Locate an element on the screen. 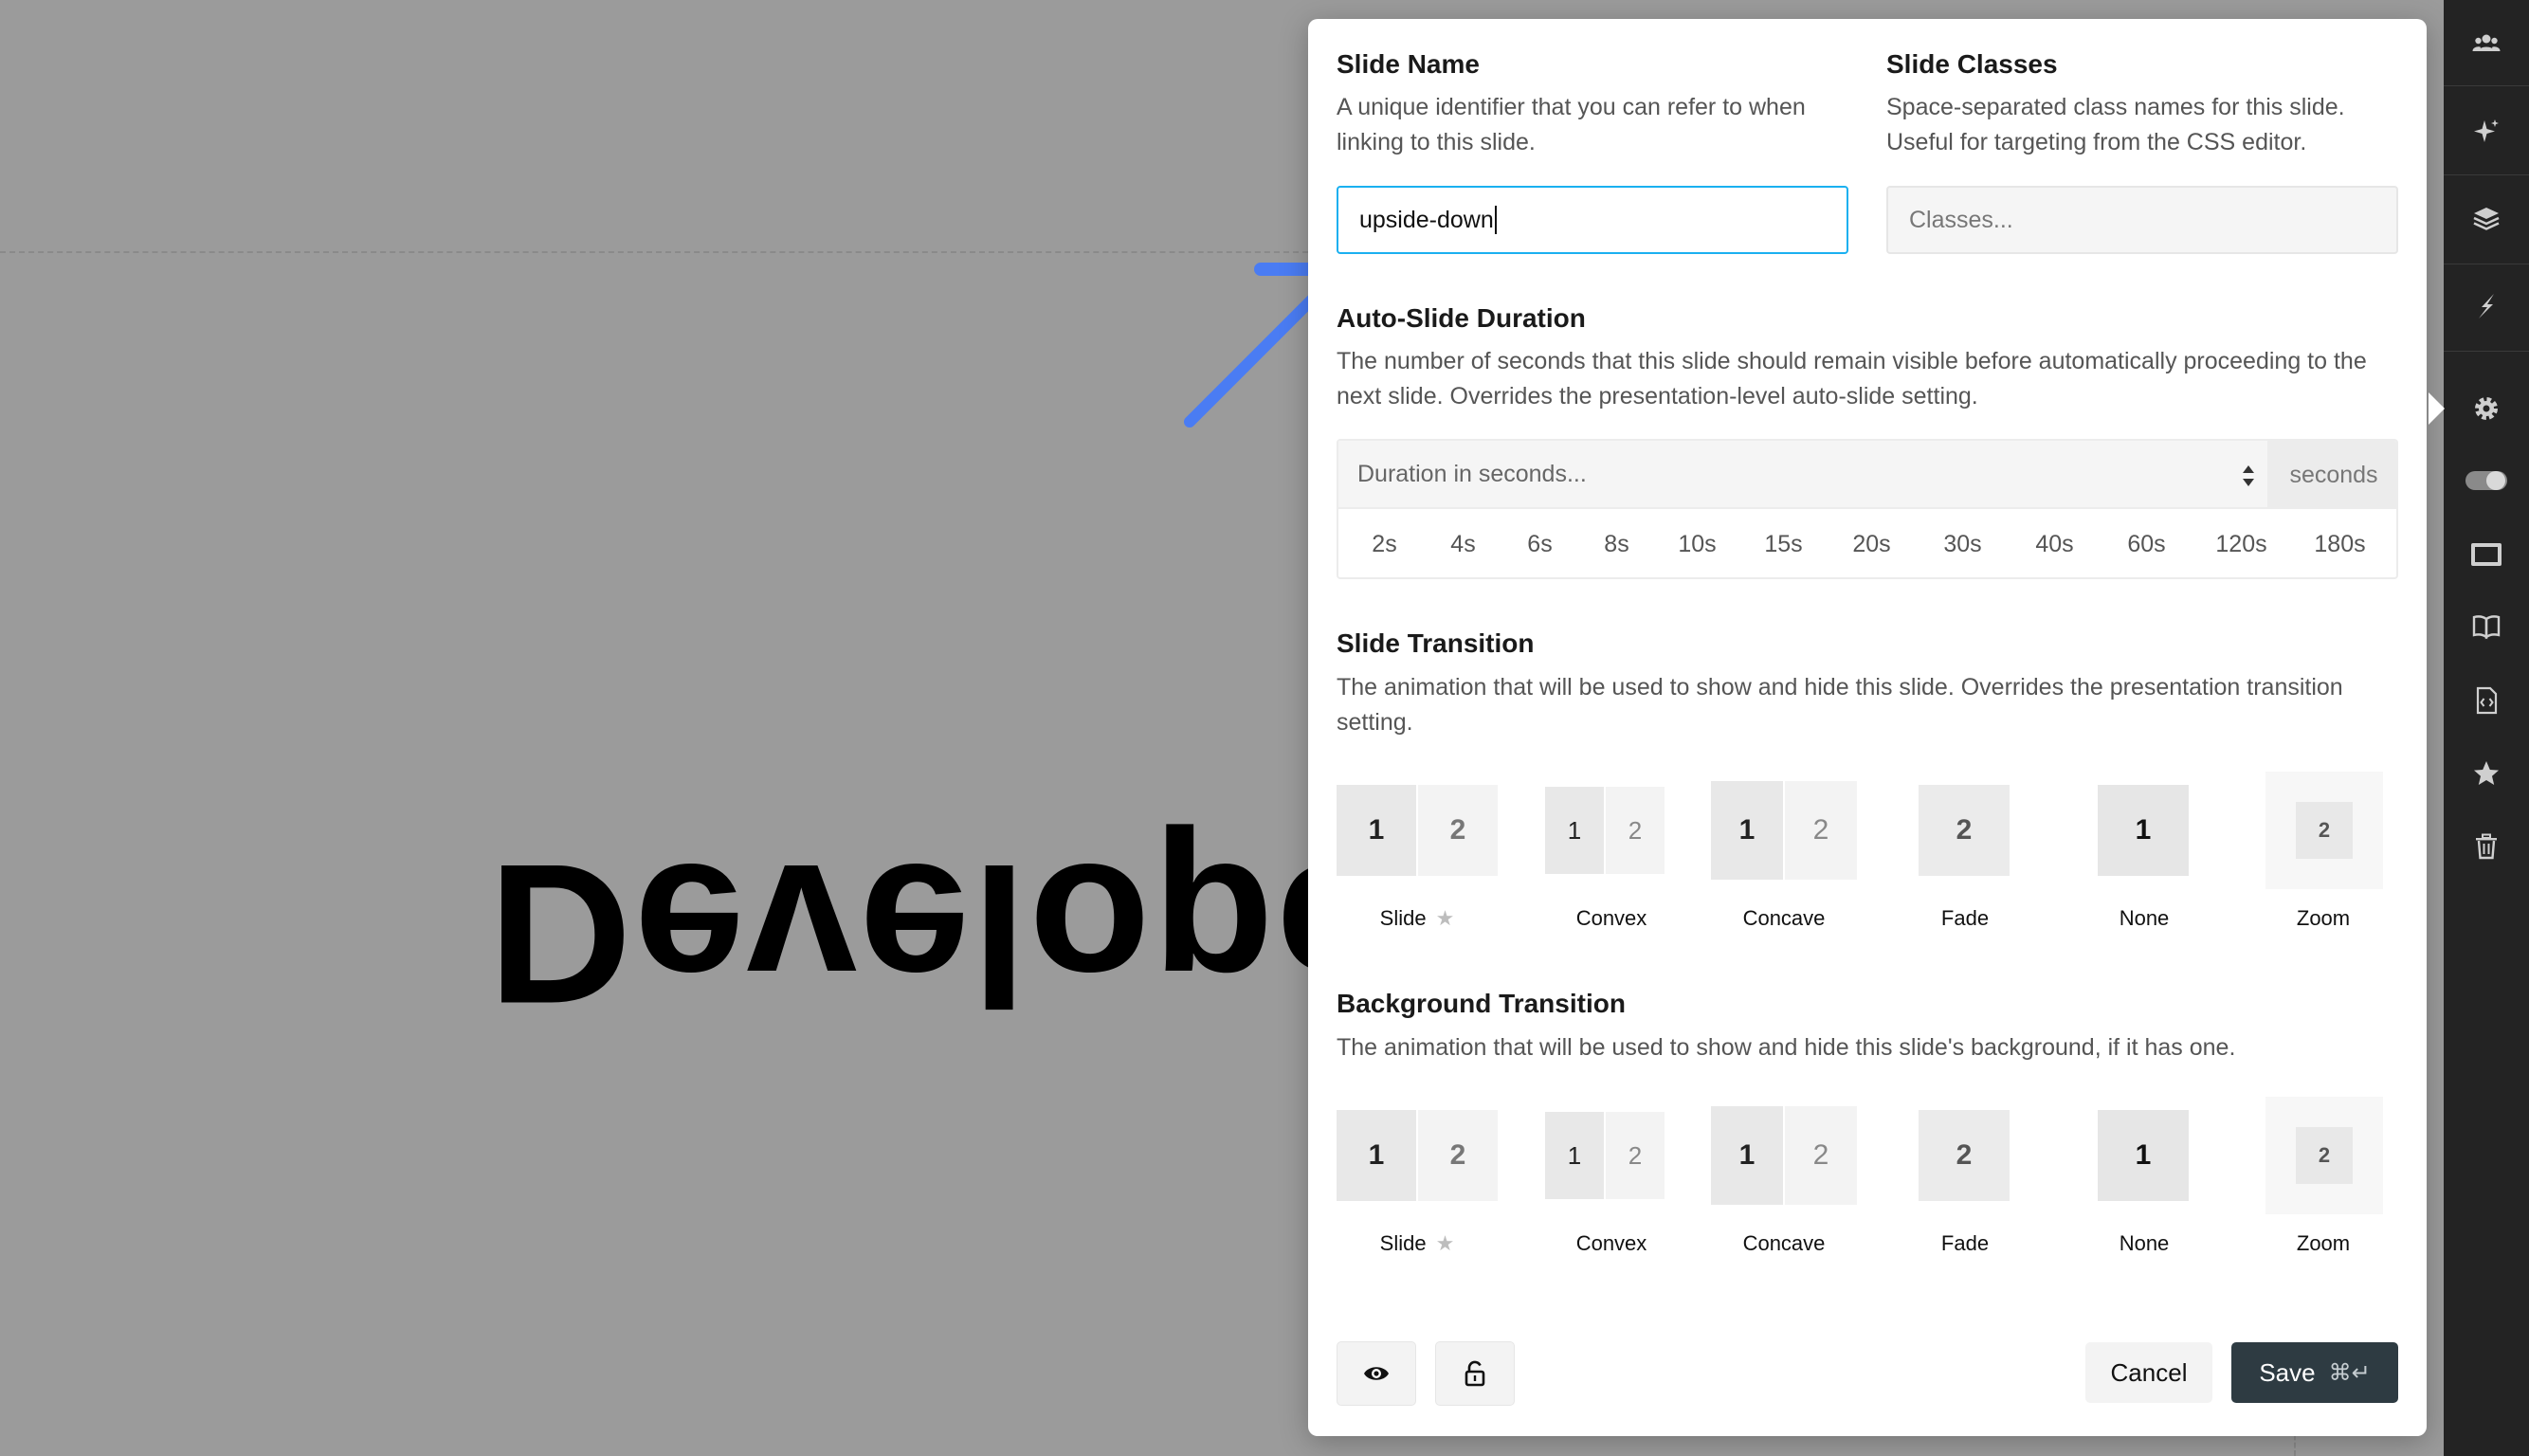  active-panel-pointer is located at coordinates (2437, 408).